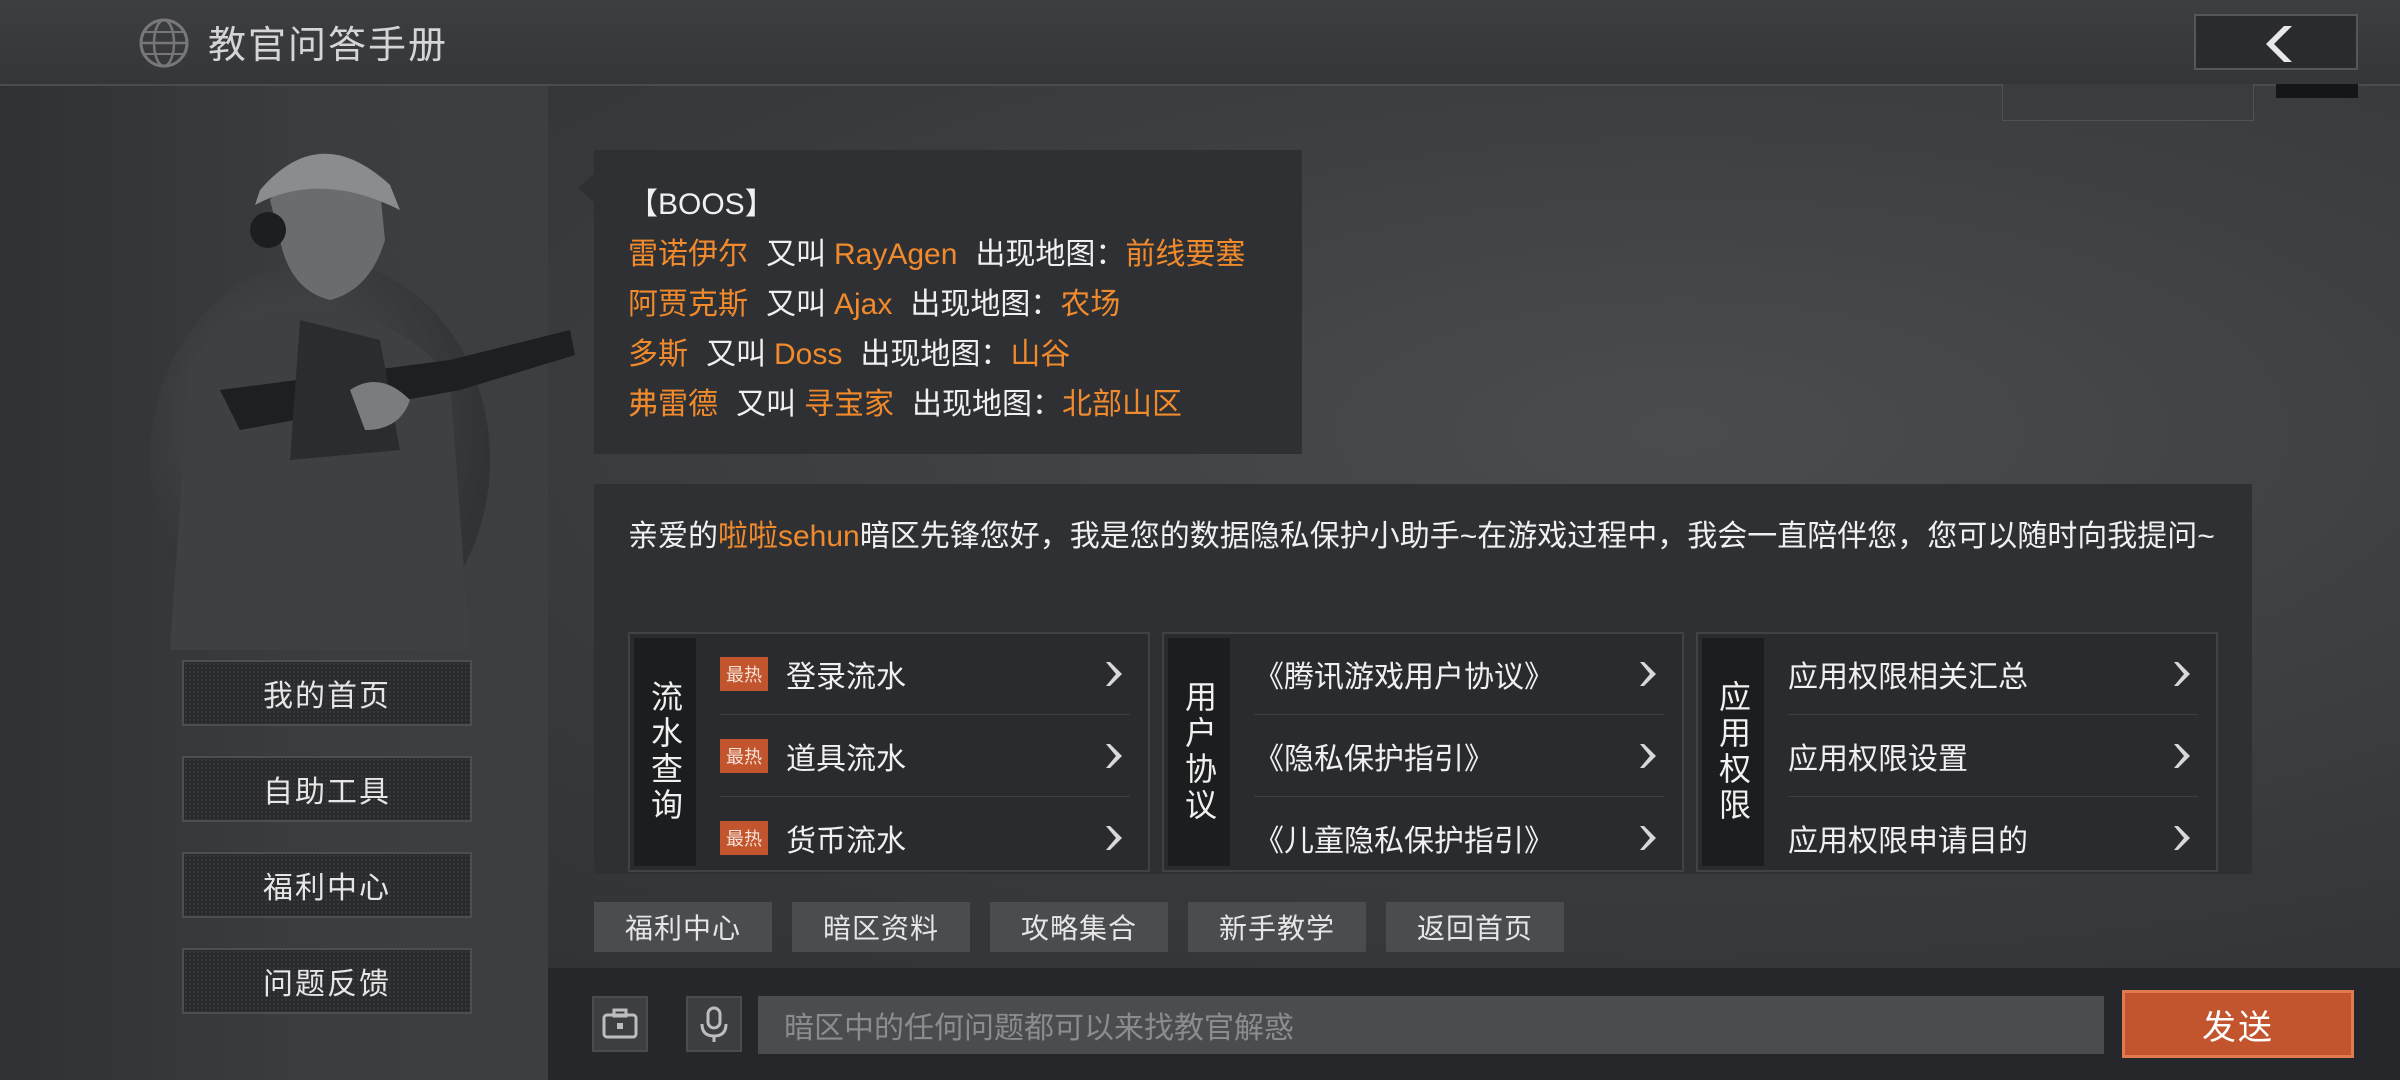 The width and height of the screenshot is (2400, 1080). I want to click on send-button: 发送, so click(2238, 1024).